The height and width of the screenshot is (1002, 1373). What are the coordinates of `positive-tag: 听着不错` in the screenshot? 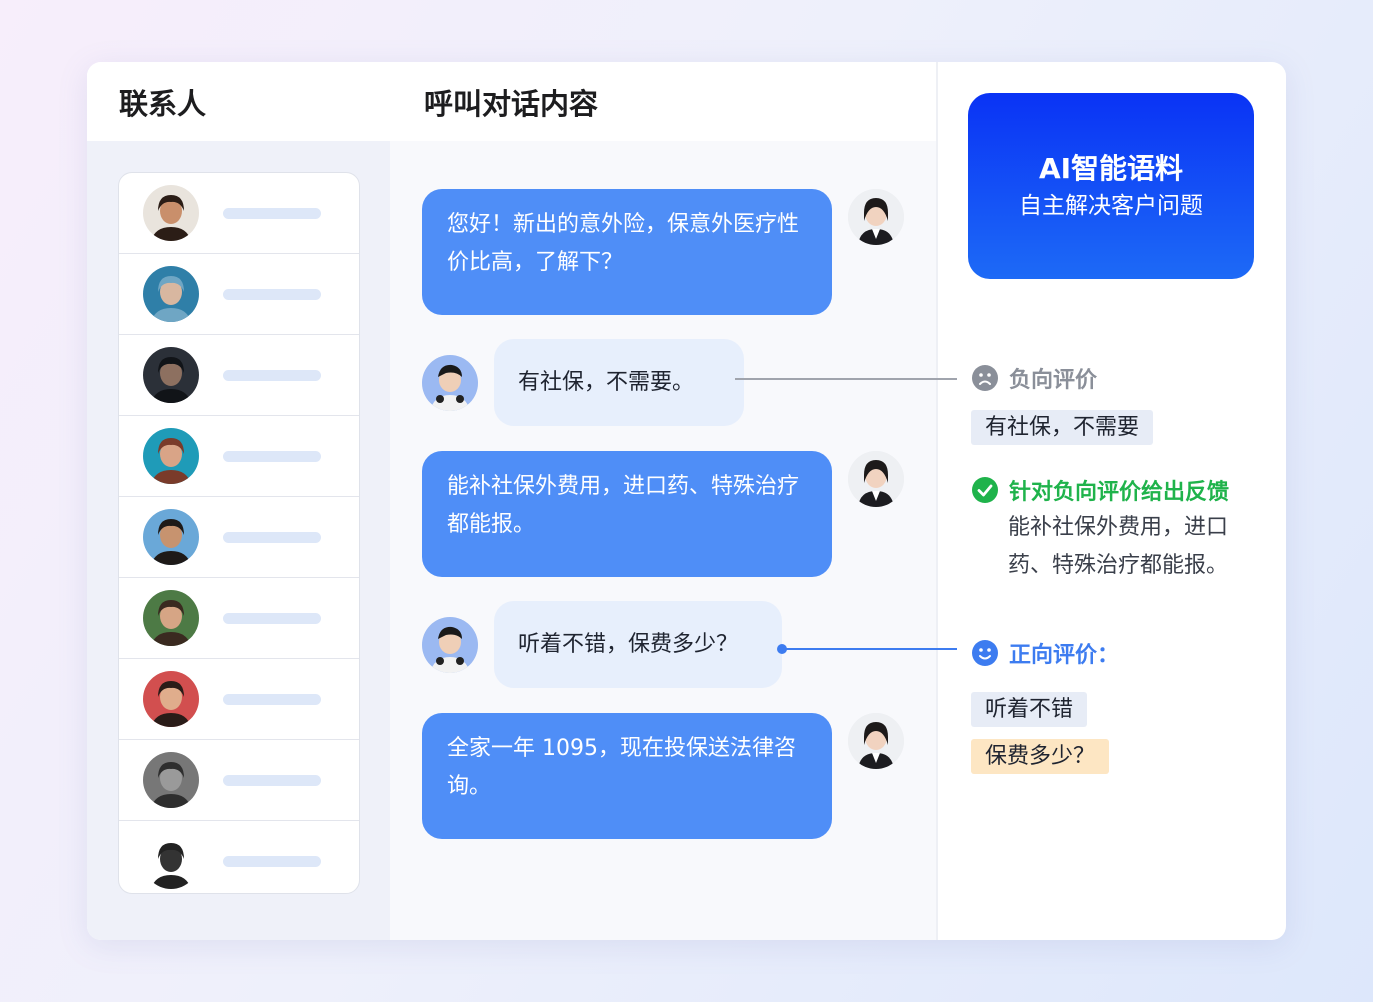 It's located at (1029, 709).